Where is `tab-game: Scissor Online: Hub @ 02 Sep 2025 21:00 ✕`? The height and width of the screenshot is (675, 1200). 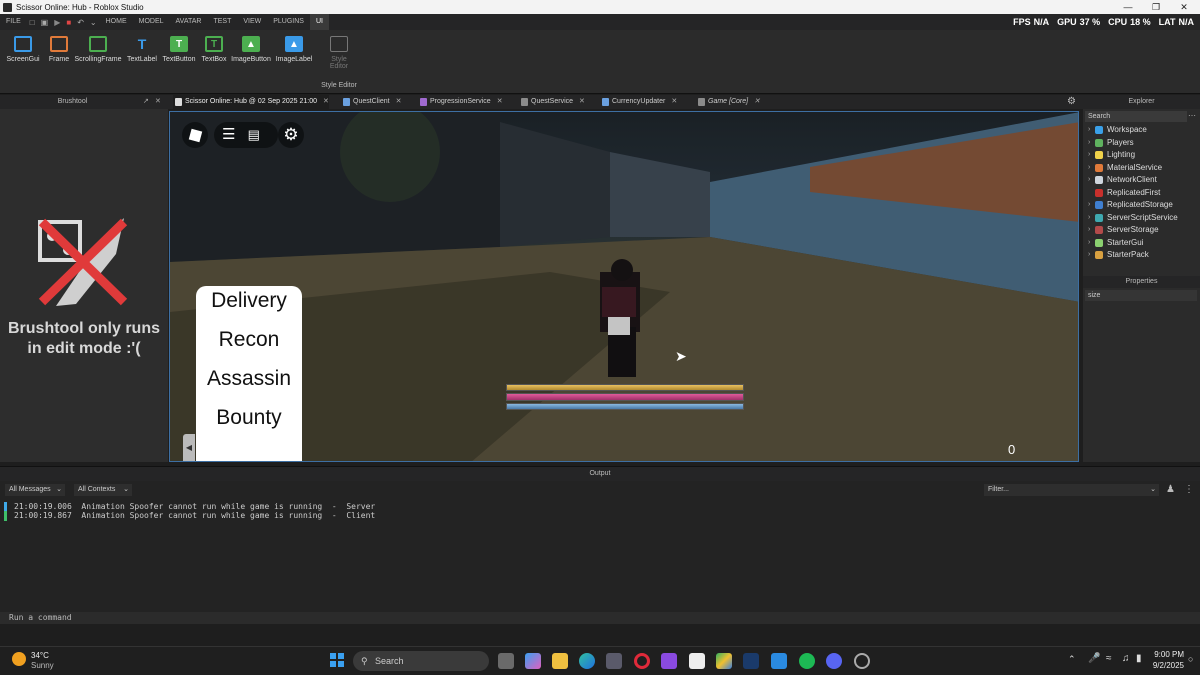
tab-game: Scissor Online: Hub @ 02 Sep 2025 21:00 ✕ is located at coordinates (251, 102).